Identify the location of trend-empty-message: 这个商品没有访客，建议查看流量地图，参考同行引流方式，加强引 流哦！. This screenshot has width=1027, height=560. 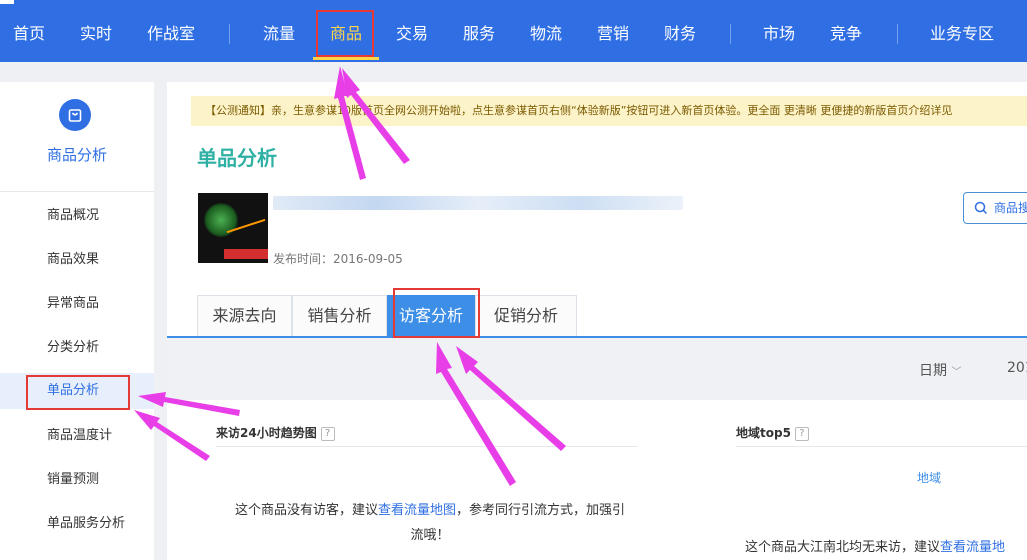
(430, 523).